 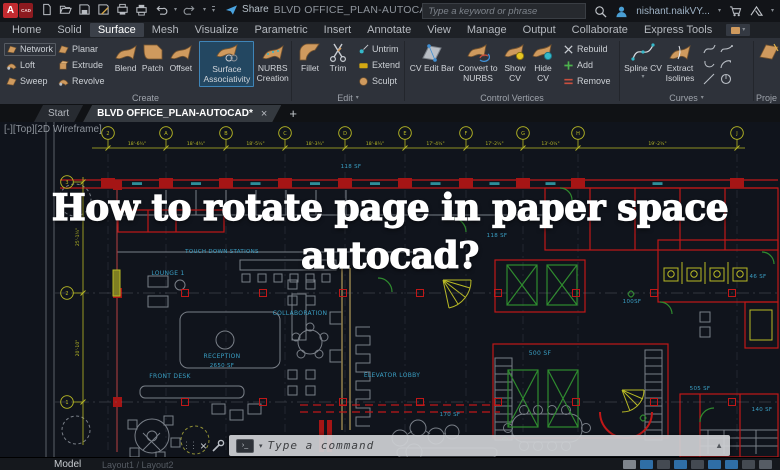 I want to click on tab-mesh: Mesh, so click(x=165, y=30).